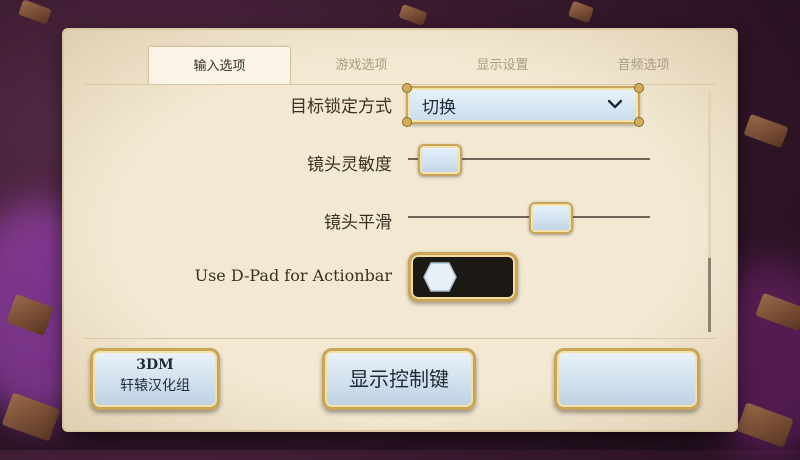  Describe the element at coordinates (361, 65) in the screenshot. I see `tab-game-options: 游戏选项` at that location.